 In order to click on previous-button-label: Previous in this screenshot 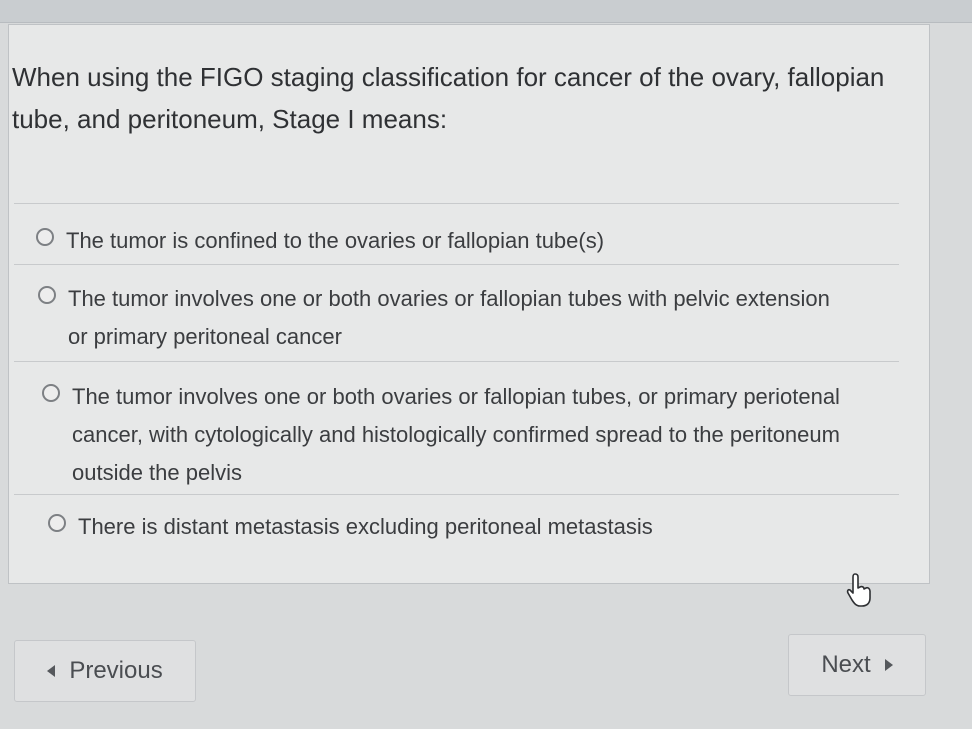, I will do `click(116, 670)`.